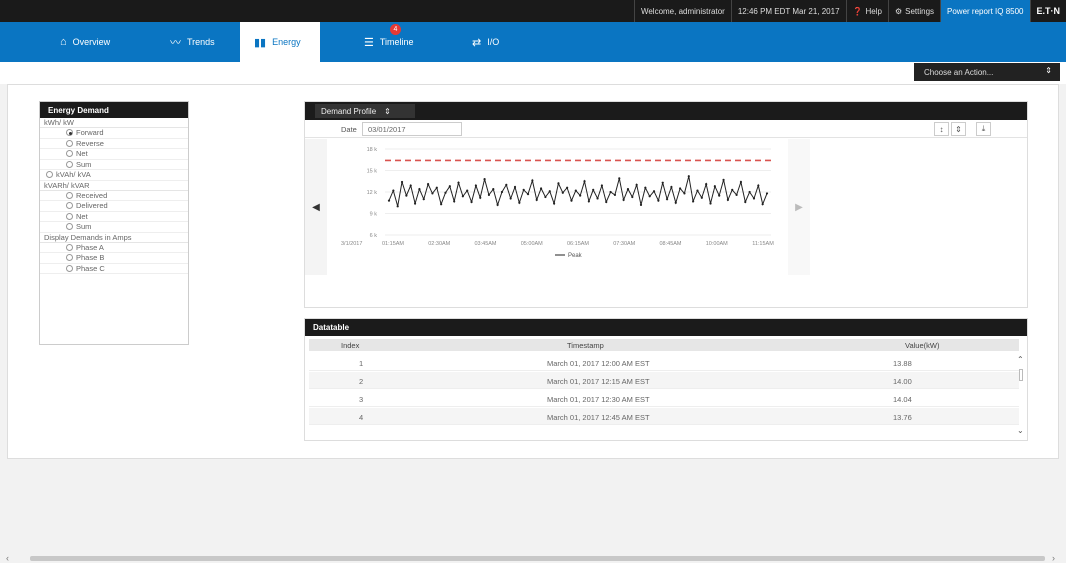 Image resolution: width=1066 pixels, height=563 pixels. What do you see at coordinates (7, 558) in the screenshot?
I see `scroll-left-icon: ‹` at bounding box center [7, 558].